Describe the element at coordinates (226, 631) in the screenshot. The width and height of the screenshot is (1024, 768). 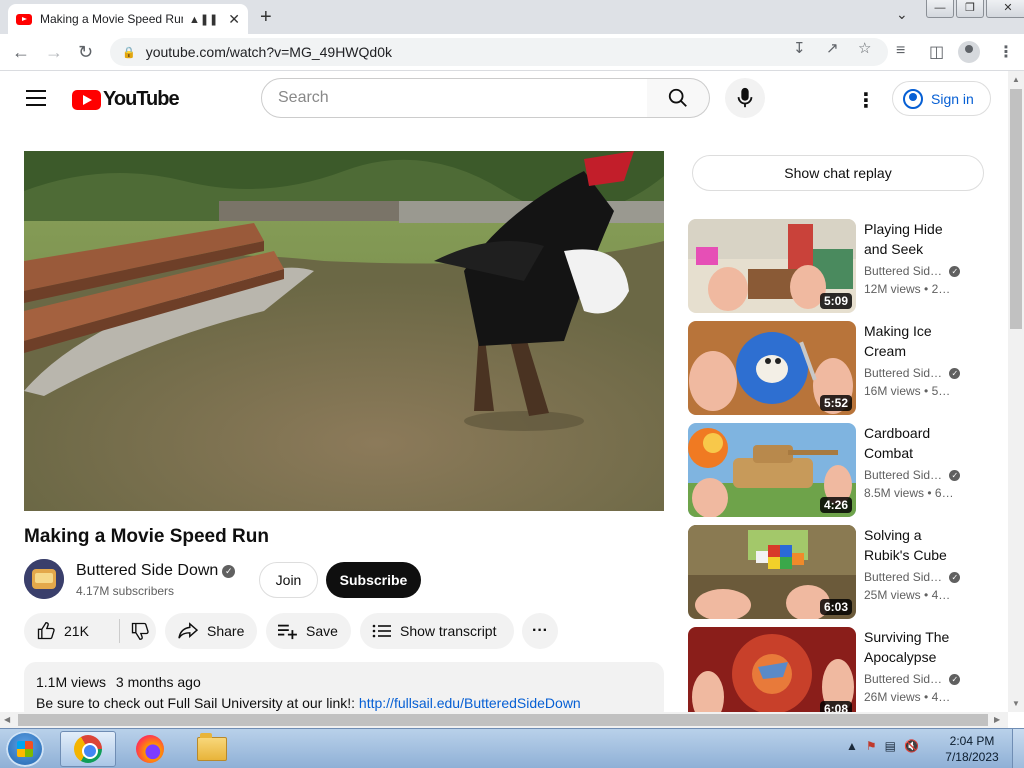
I see `share-label: Share` at that location.